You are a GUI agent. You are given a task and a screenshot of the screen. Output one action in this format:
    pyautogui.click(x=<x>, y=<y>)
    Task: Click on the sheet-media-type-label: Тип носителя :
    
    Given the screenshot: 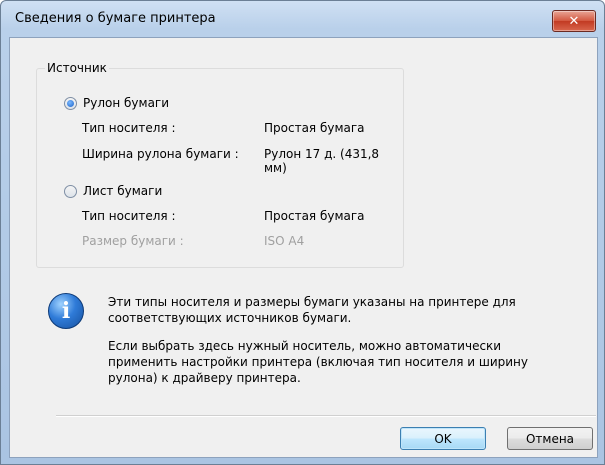 What is the action you would take?
    pyautogui.click(x=129, y=216)
    